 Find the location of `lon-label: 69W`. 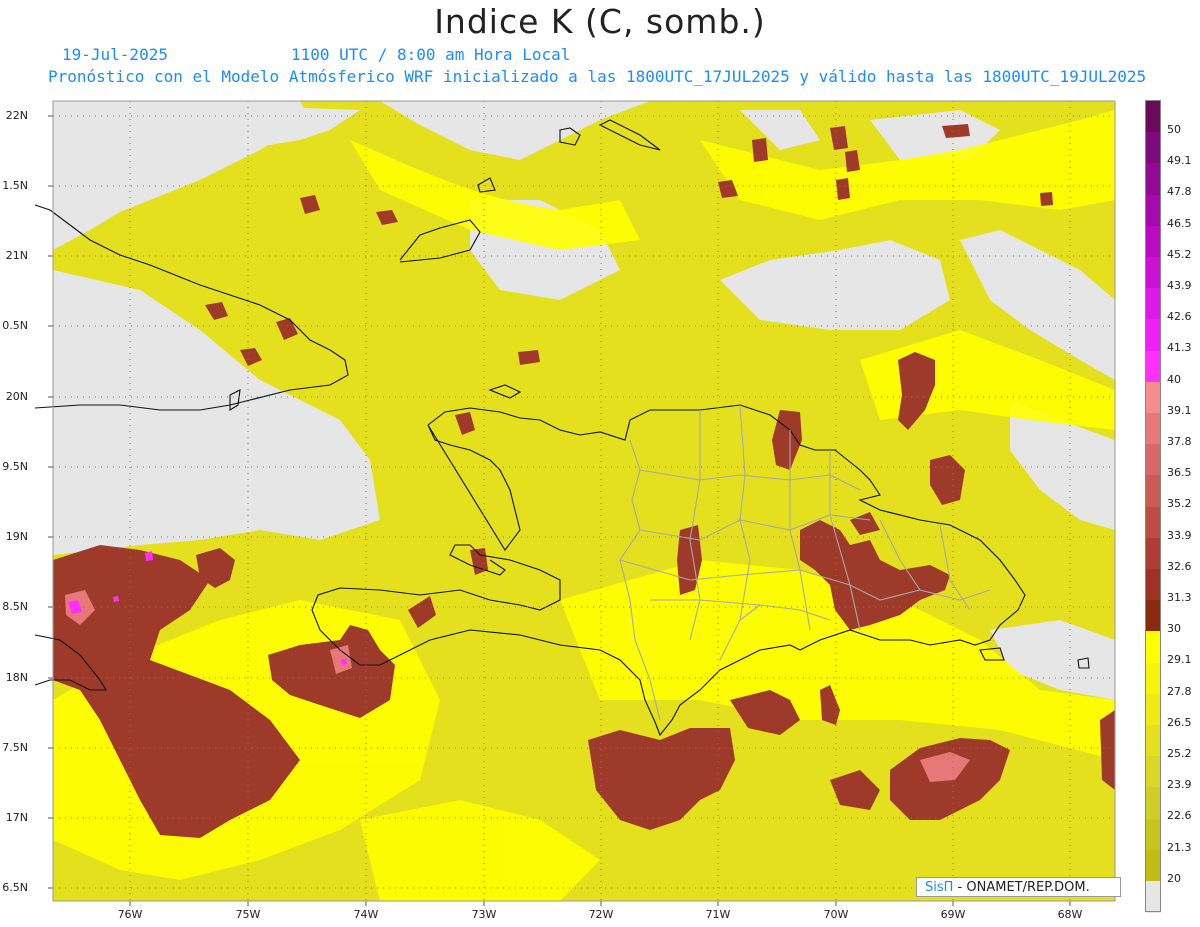

lon-label: 69W is located at coordinates (953, 914).